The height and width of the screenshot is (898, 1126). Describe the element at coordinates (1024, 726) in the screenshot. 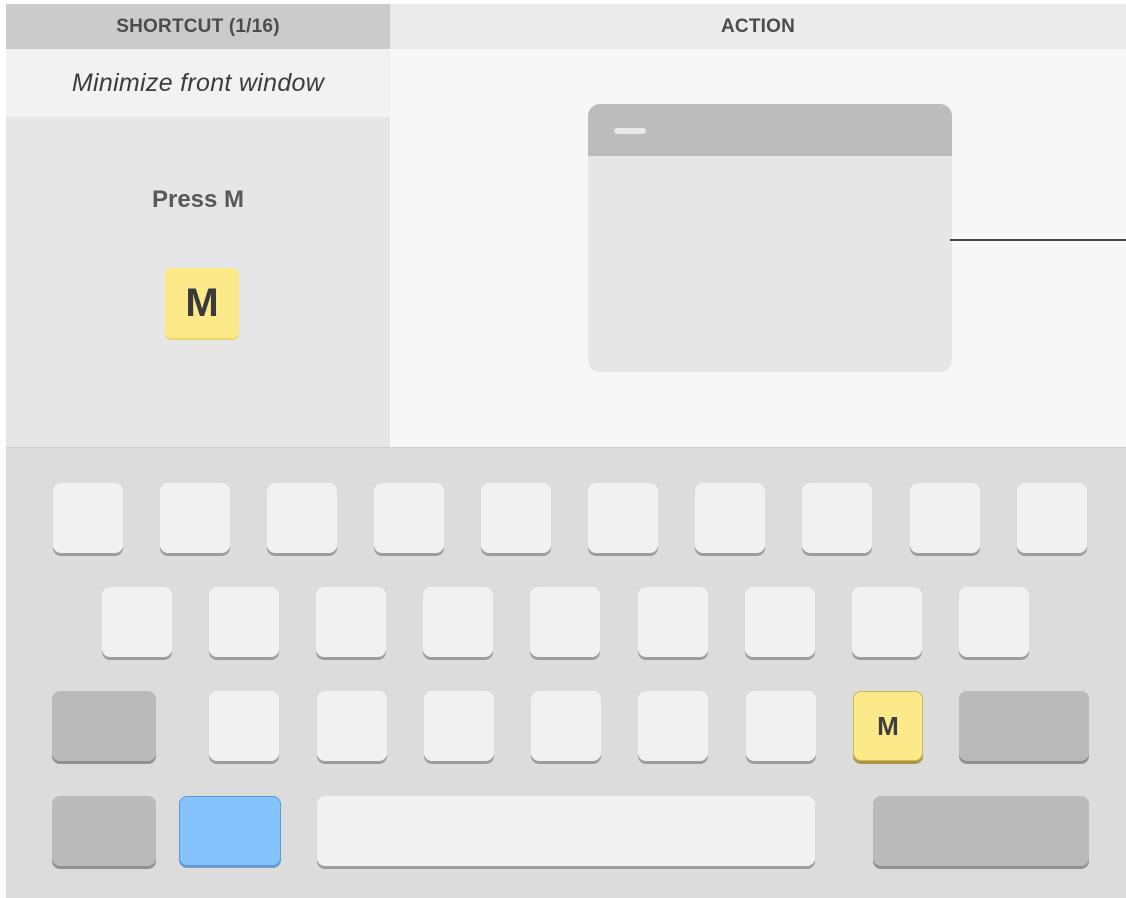

I see `shift-key-right` at that location.